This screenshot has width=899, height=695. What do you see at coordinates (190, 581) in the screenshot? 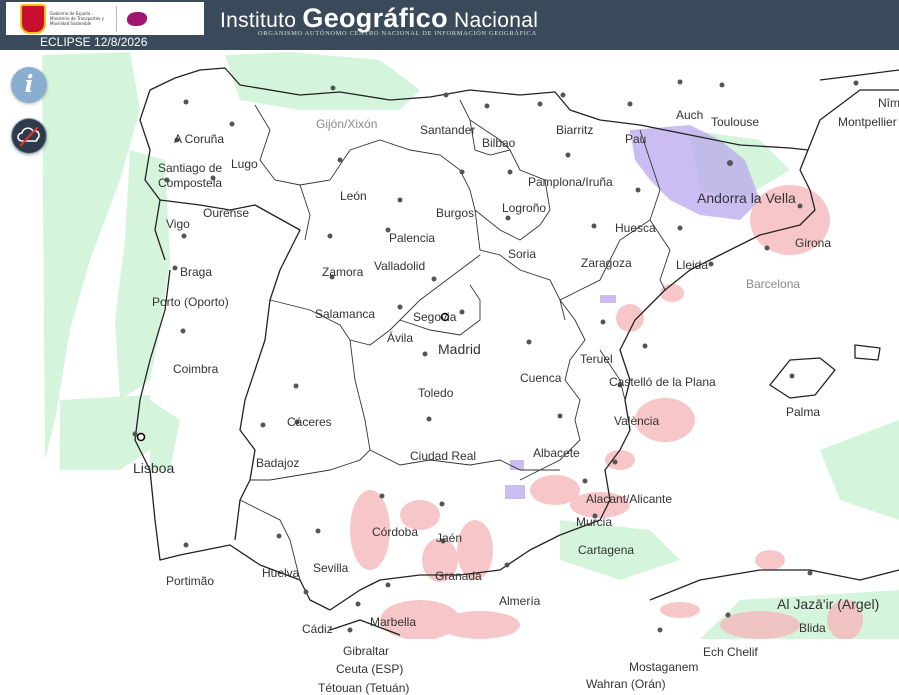
I see `place-label: Portimão` at bounding box center [190, 581].